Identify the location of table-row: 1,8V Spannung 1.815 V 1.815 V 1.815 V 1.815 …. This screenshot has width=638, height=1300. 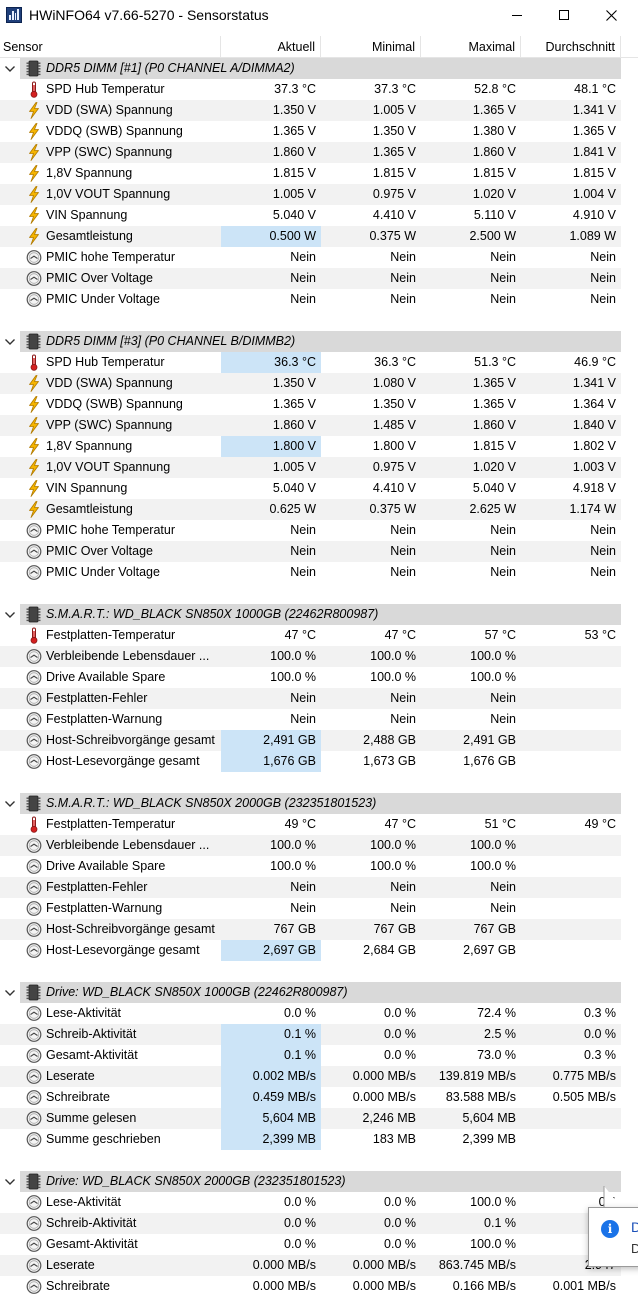
(319, 173).